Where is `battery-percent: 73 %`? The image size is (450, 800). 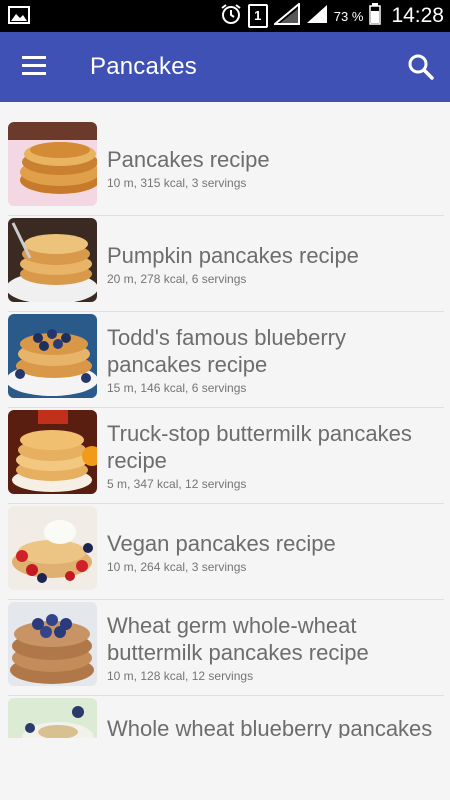 battery-percent: 73 % is located at coordinates (348, 16).